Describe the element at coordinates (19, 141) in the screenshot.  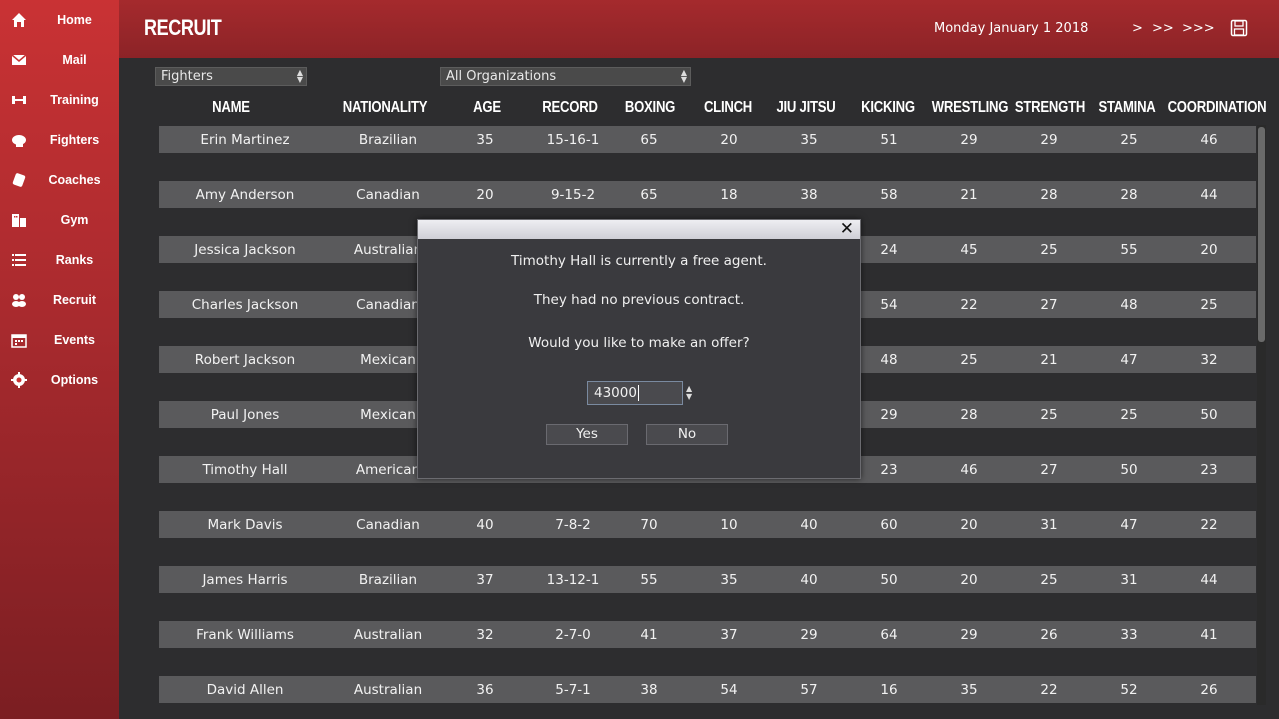
I see `glove-icon` at that location.